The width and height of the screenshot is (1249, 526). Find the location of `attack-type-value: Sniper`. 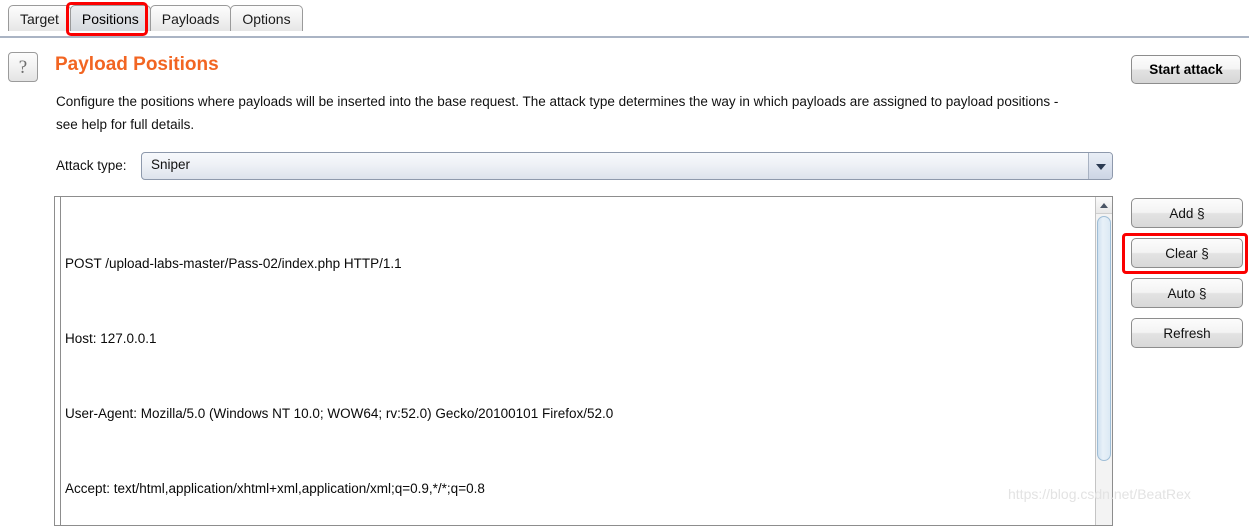

attack-type-value: Sniper is located at coordinates (171, 164).